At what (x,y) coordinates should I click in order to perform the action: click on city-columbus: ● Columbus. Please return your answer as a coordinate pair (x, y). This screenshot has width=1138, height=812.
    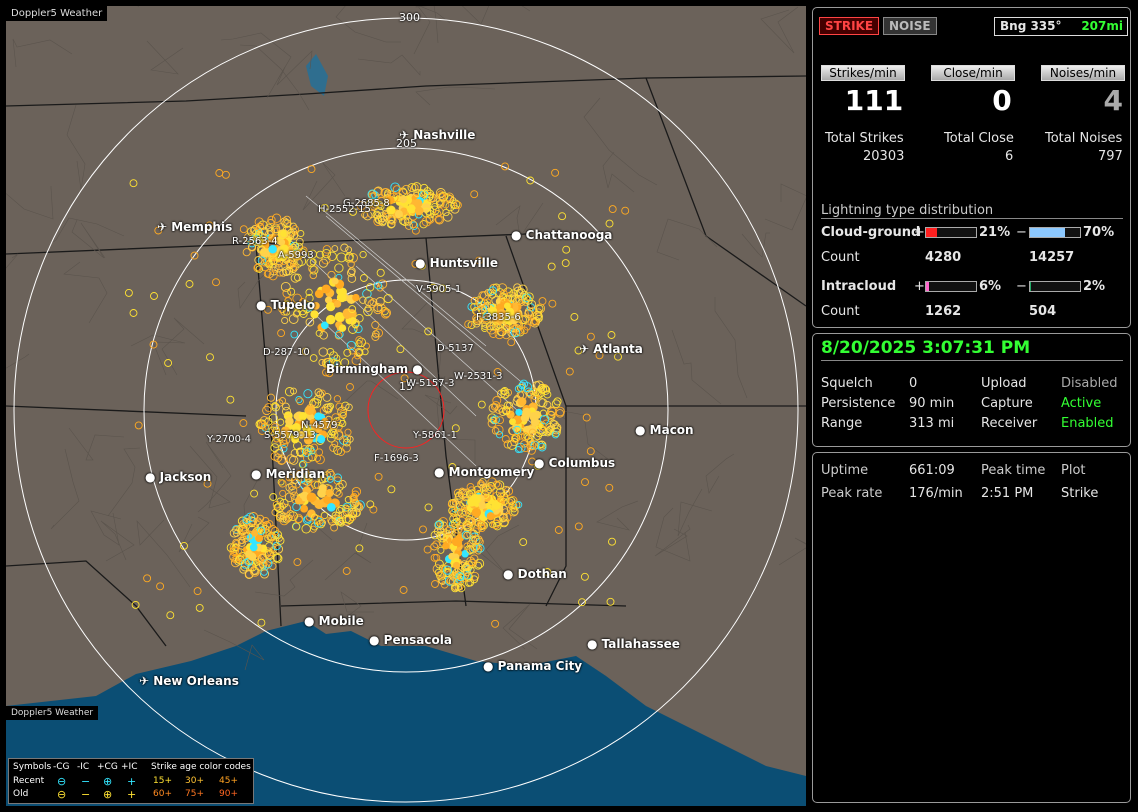
    Looking at the image, I should click on (574, 463).